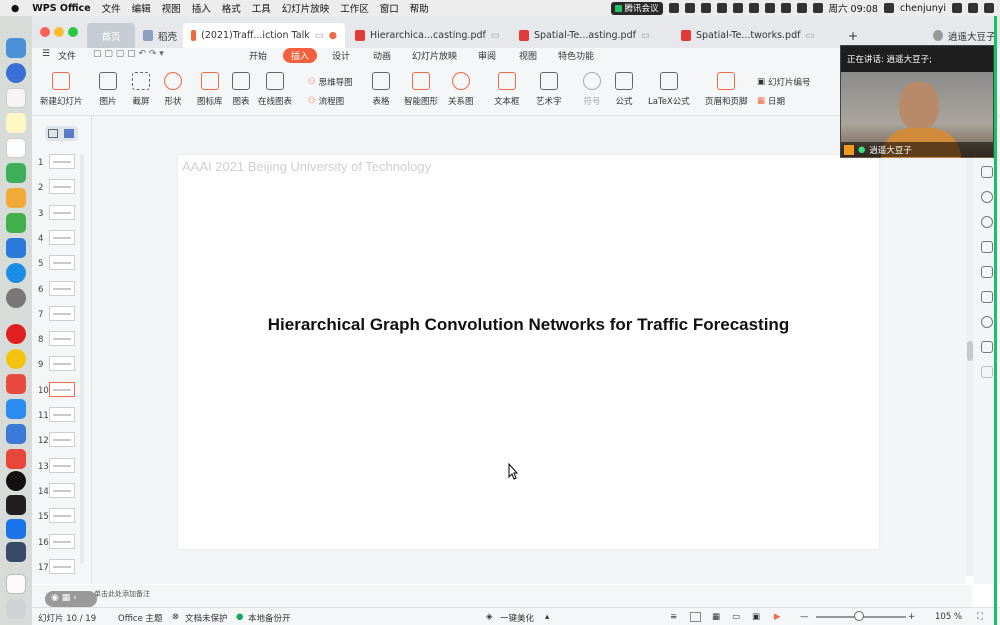  Describe the element at coordinates (171, 8) in the screenshot. I see `menu-view: 视图` at that location.